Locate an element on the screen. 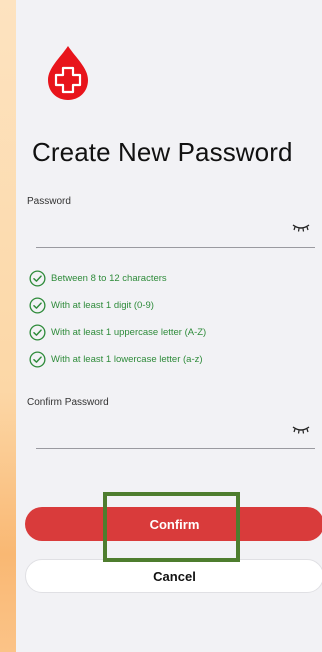 The height and width of the screenshot is (652, 322). cancel-button: Cancel is located at coordinates (173, 576).